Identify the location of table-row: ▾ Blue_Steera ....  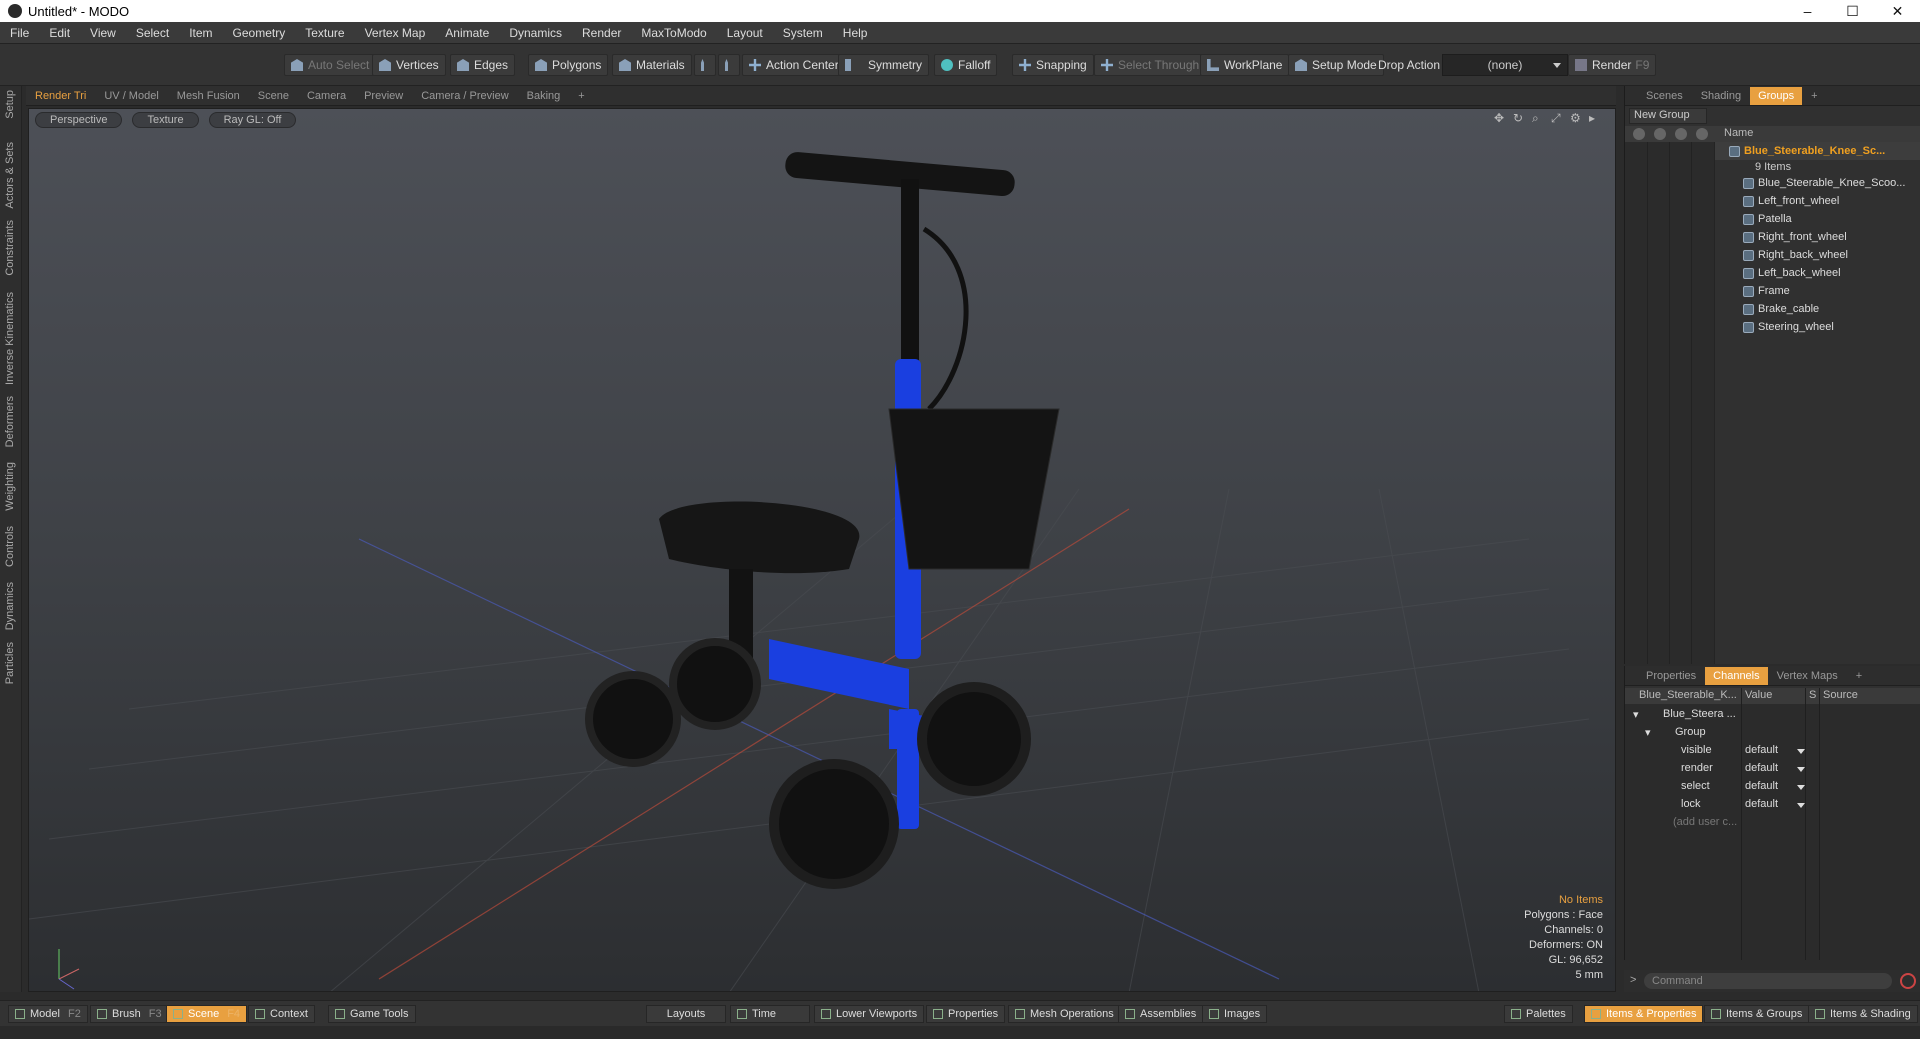
(1772, 715).